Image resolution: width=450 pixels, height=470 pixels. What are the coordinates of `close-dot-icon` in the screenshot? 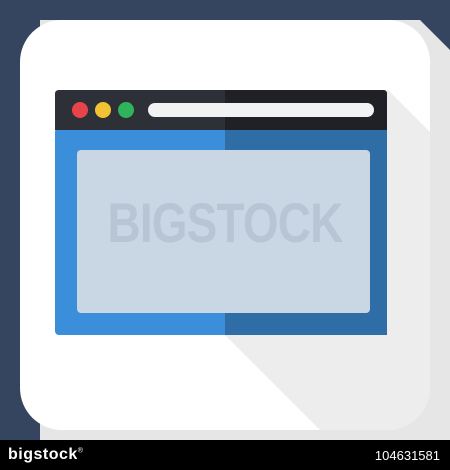 It's located at (80, 110).